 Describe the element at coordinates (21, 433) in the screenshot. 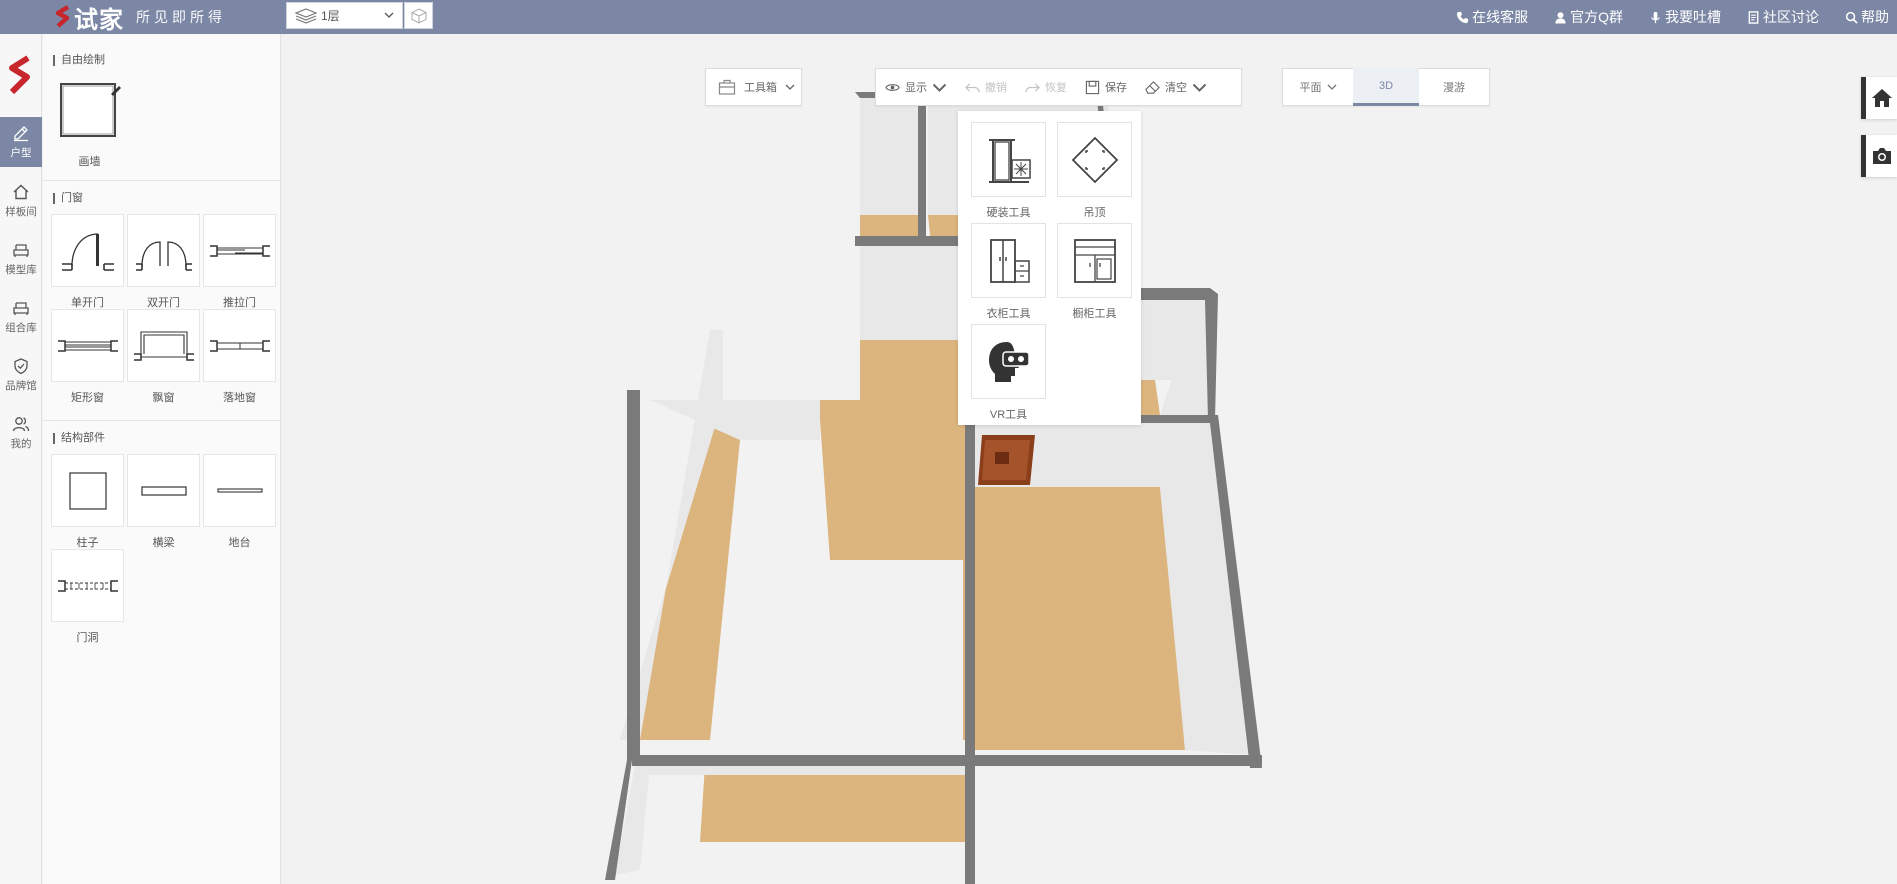

I see `rail-item-mine: 我的` at that location.